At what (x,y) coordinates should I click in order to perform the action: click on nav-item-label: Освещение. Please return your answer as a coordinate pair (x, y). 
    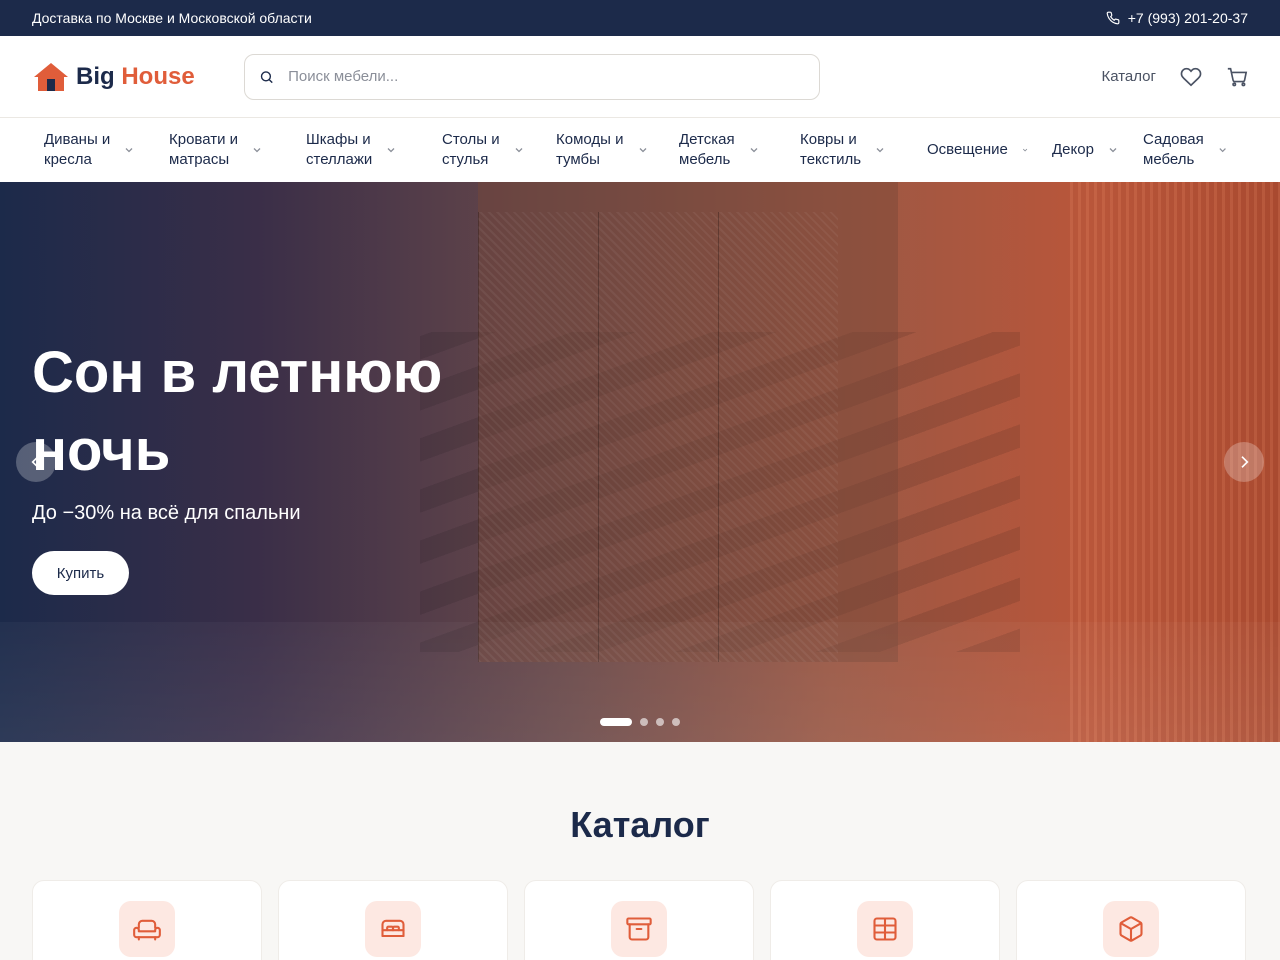
    Looking at the image, I should click on (967, 149).